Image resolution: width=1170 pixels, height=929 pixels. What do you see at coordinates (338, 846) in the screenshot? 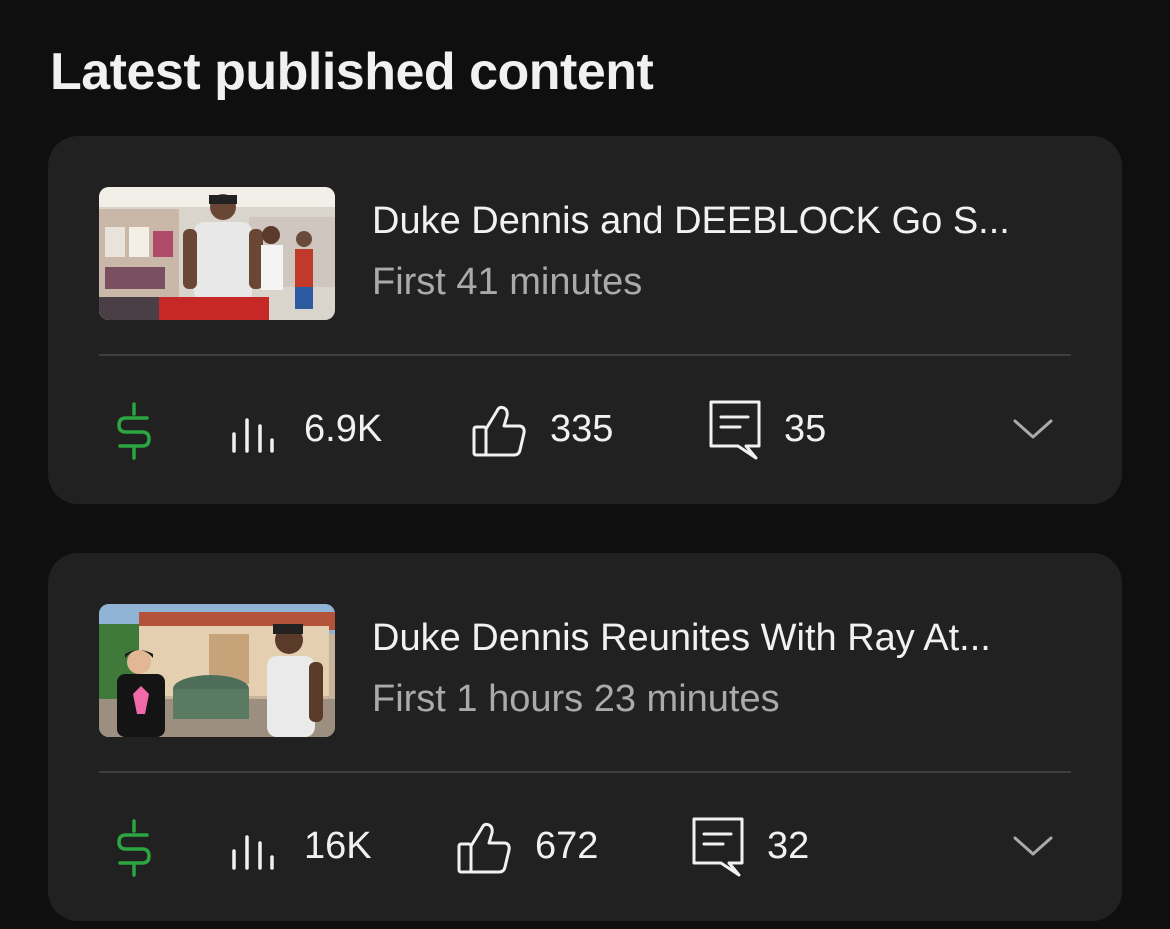
I see `views-count: 16K` at bounding box center [338, 846].